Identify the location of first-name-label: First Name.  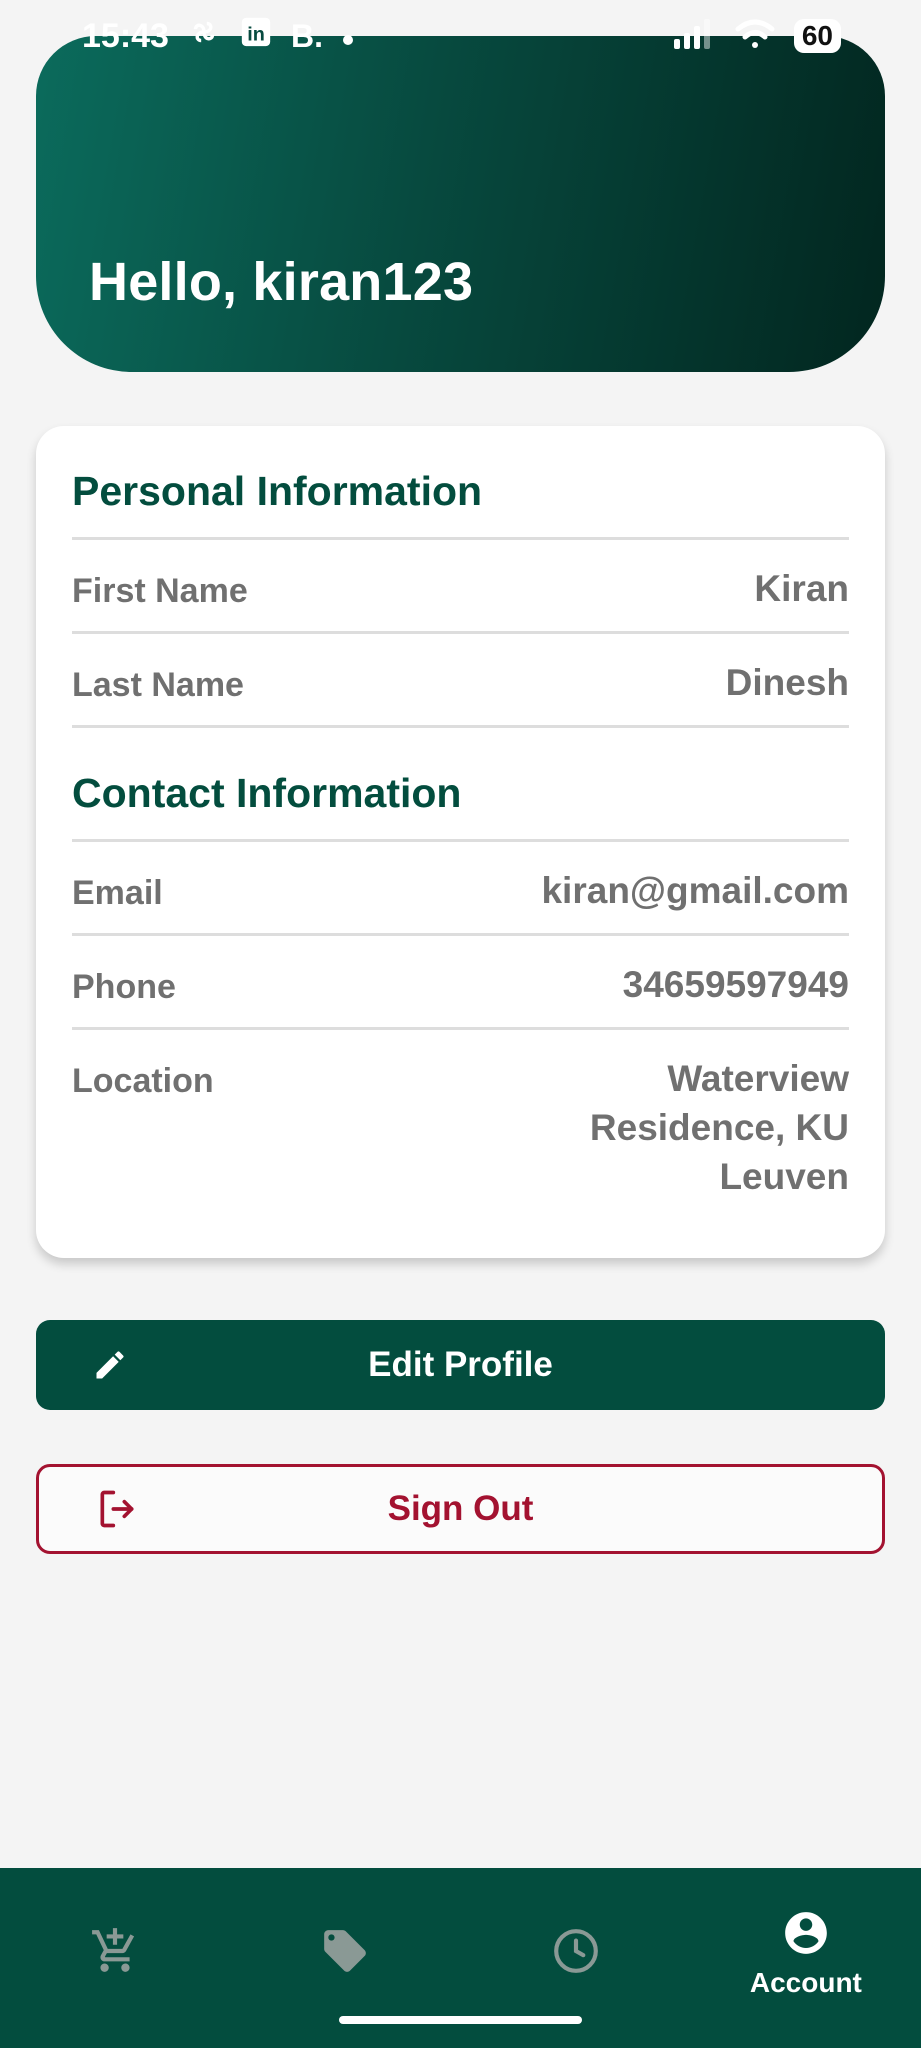
(160, 591).